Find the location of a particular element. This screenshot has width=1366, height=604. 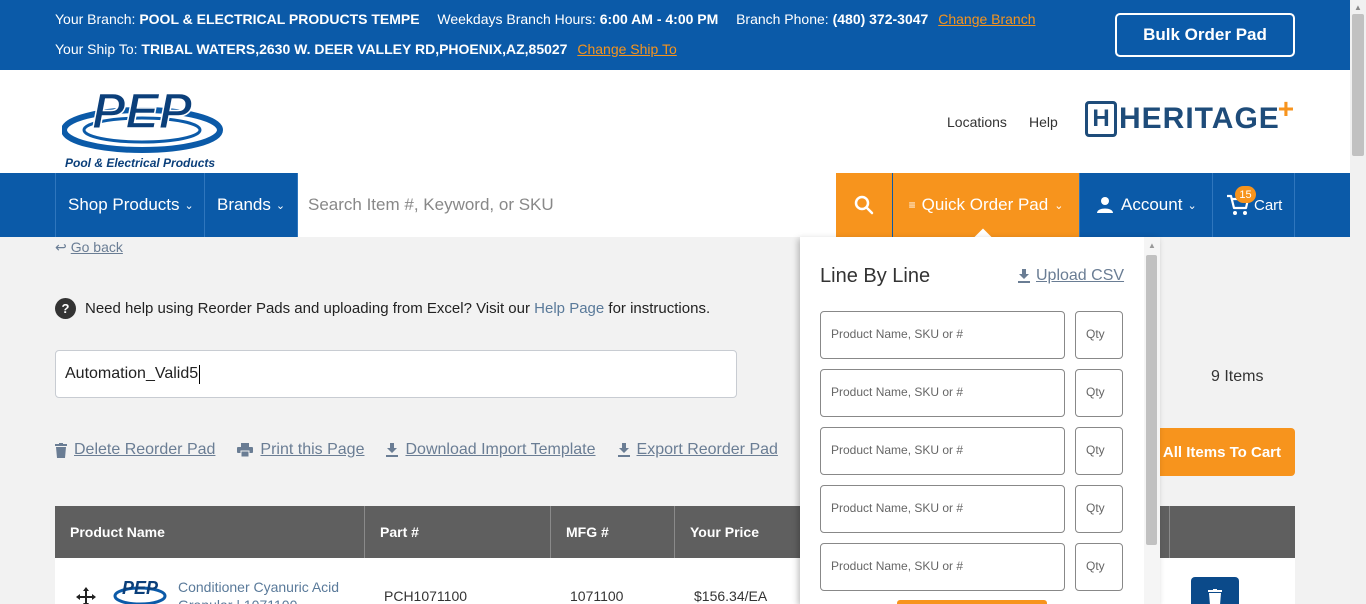

shop-products-label: Shop Products is located at coordinates (124, 204).